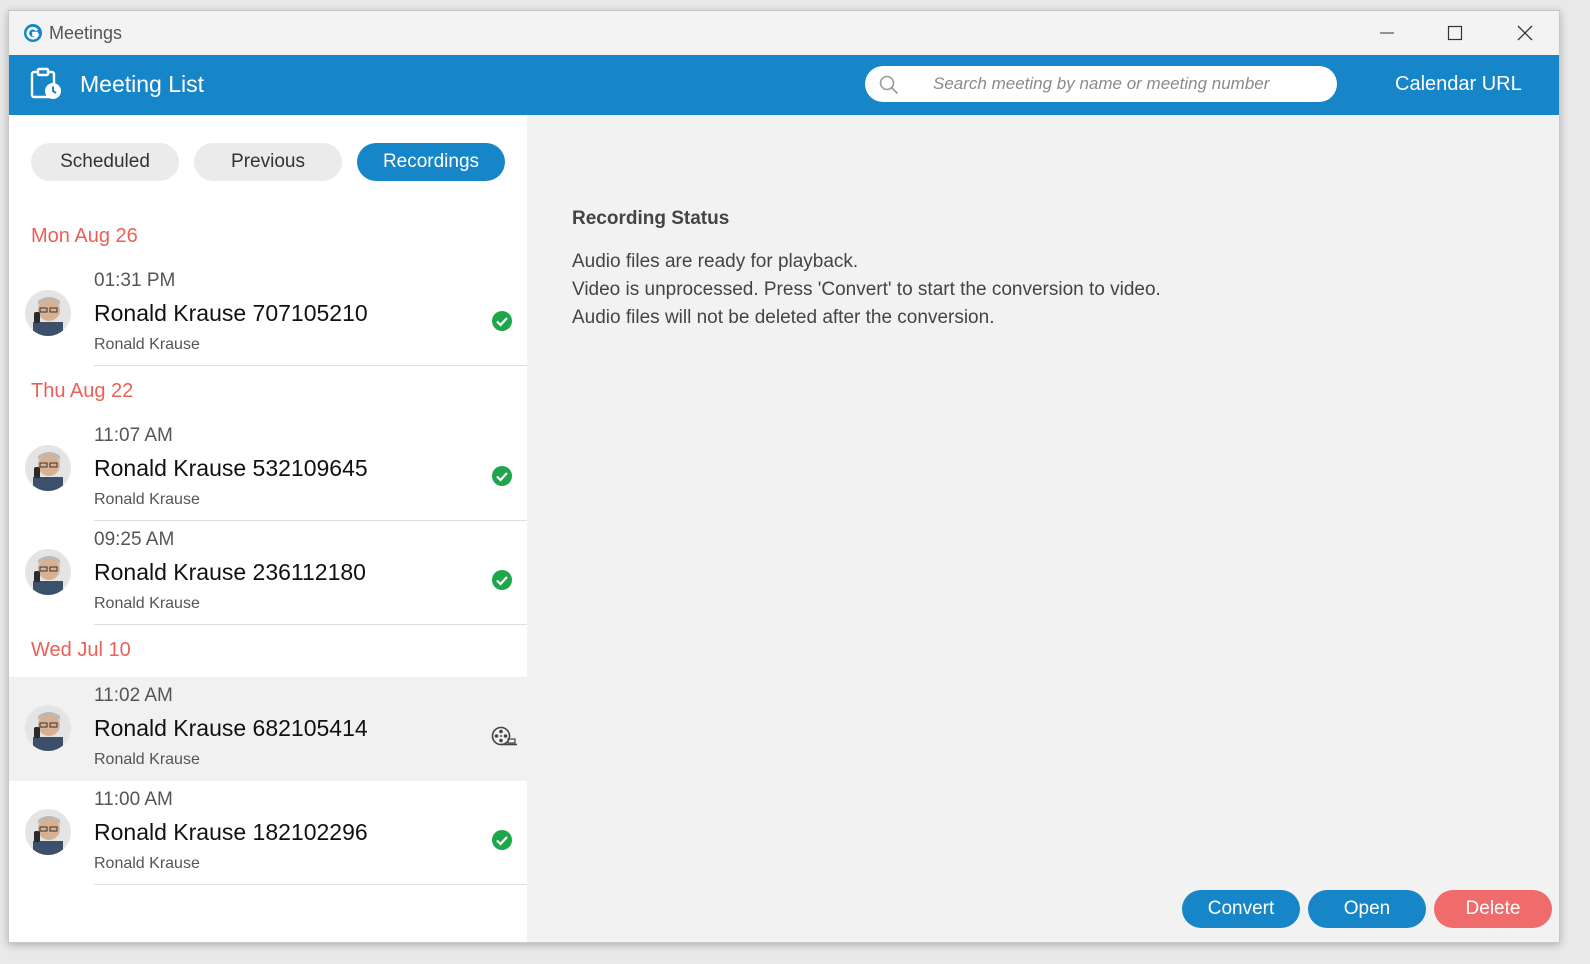  I want to click on meeting-name: Ronald Krause 532109645, so click(231, 468).